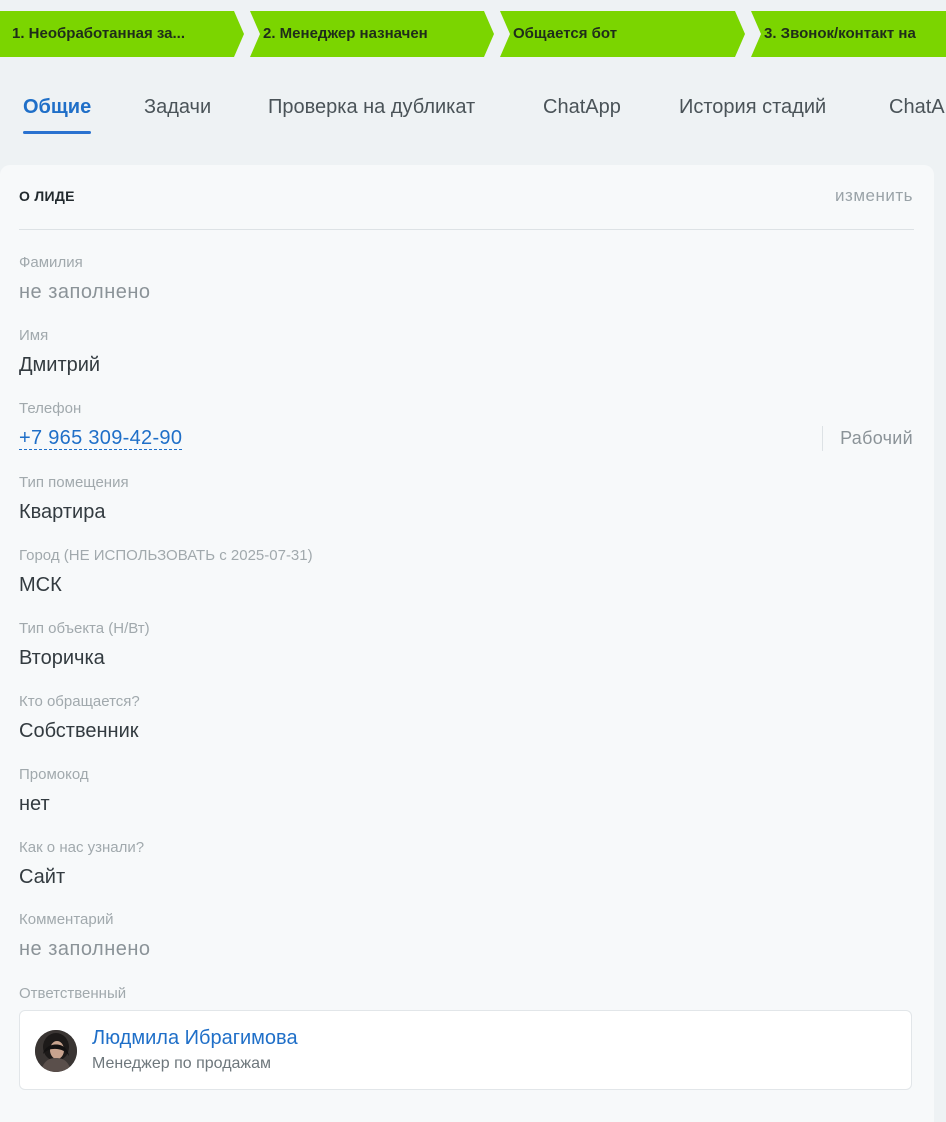 The image size is (946, 1122). What do you see at coordinates (73, 993) in the screenshot?
I see `field-label-responsible: Ответственный` at bounding box center [73, 993].